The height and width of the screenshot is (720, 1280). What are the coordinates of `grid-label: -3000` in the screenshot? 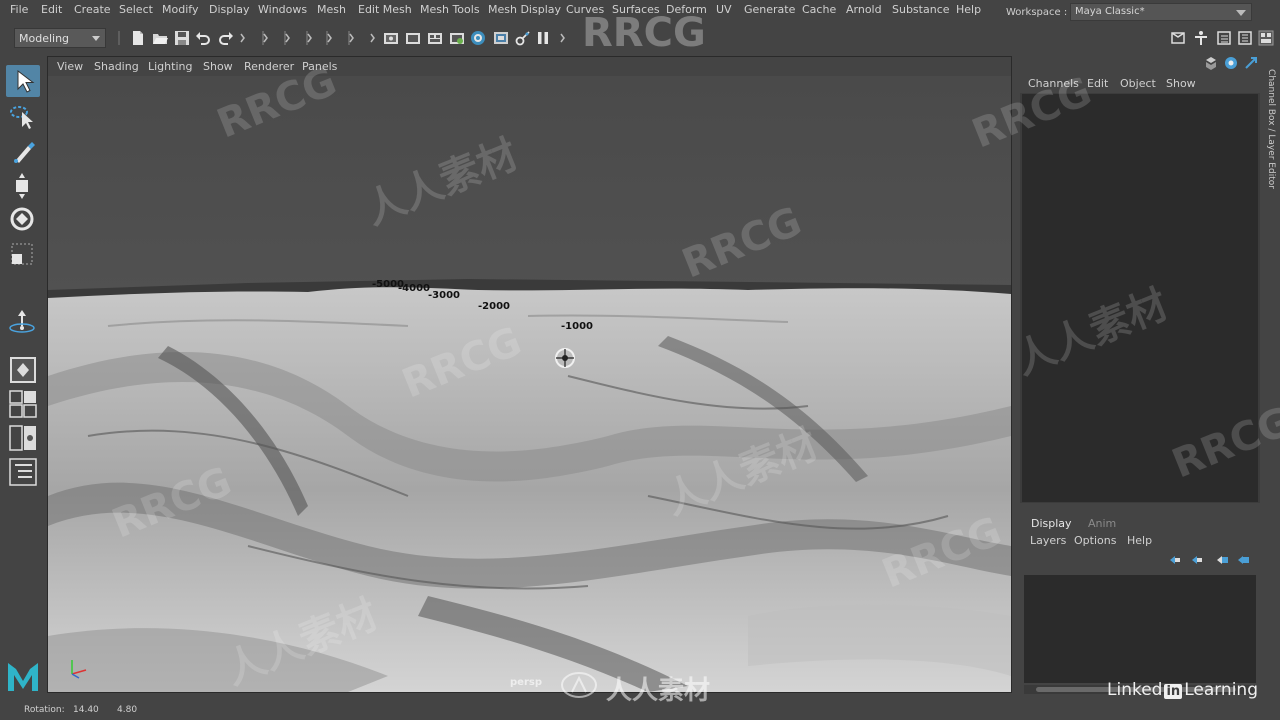 It's located at (444, 295).